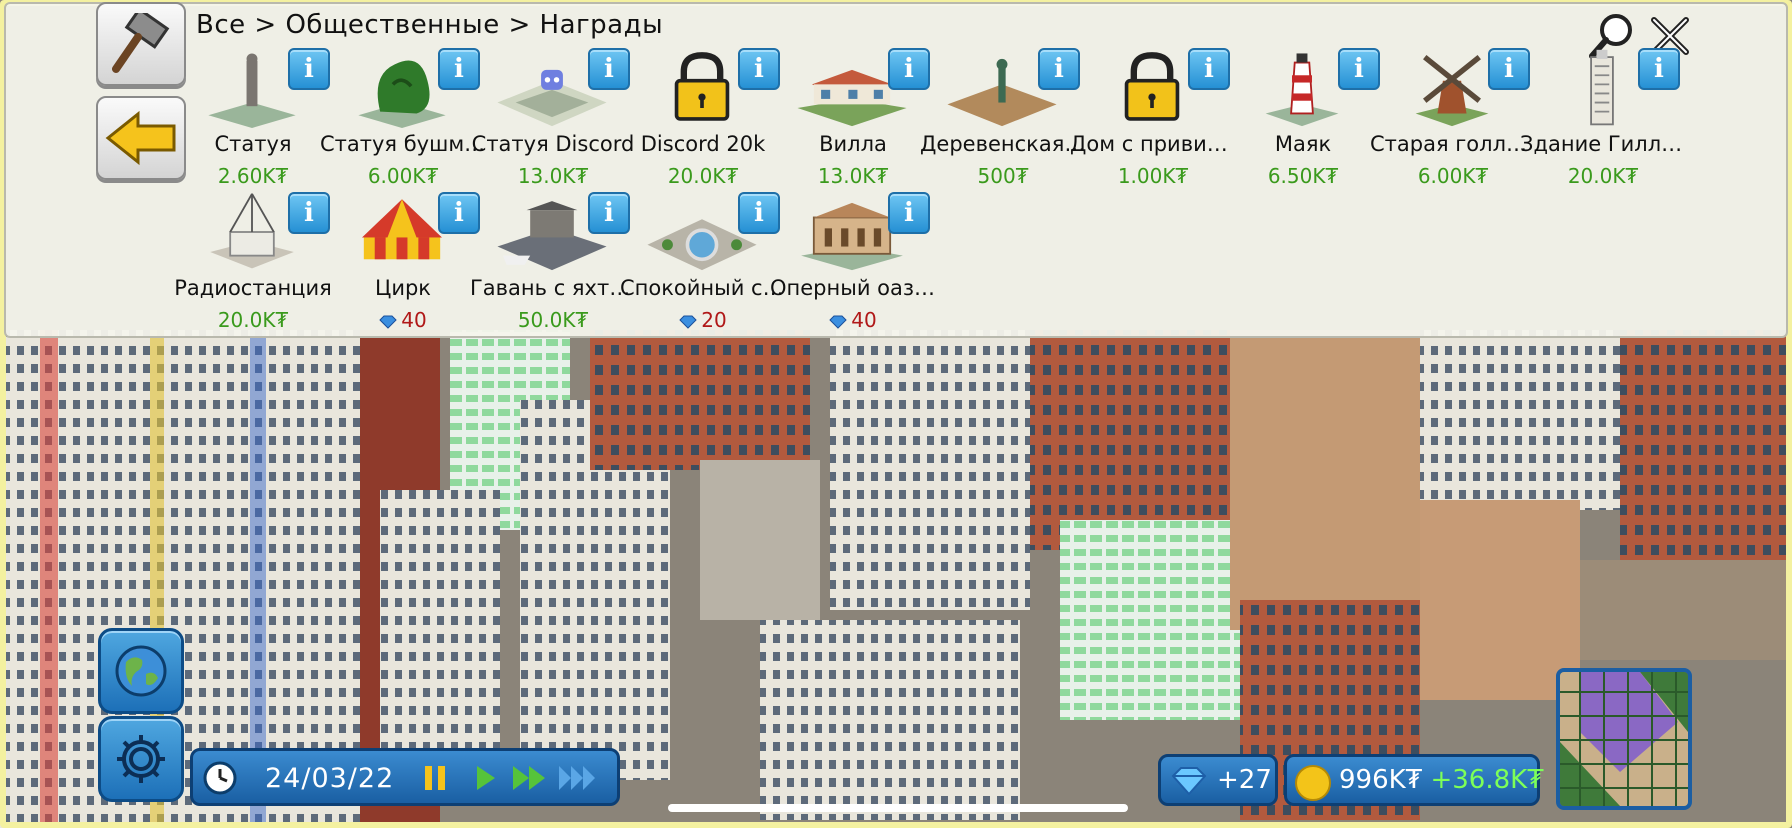 The width and height of the screenshot is (1792, 828). I want to click on fastest-button, so click(578, 778).